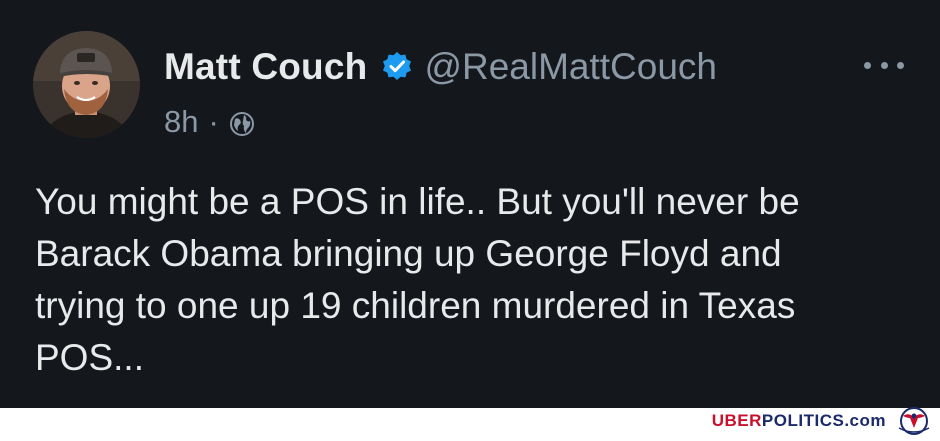 Image resolution: width=940 pixels, height=441 pixels. What do you see at coordinates (86, 84) in the screenshot?
I see `avatar` at bounding box center [86, 84].